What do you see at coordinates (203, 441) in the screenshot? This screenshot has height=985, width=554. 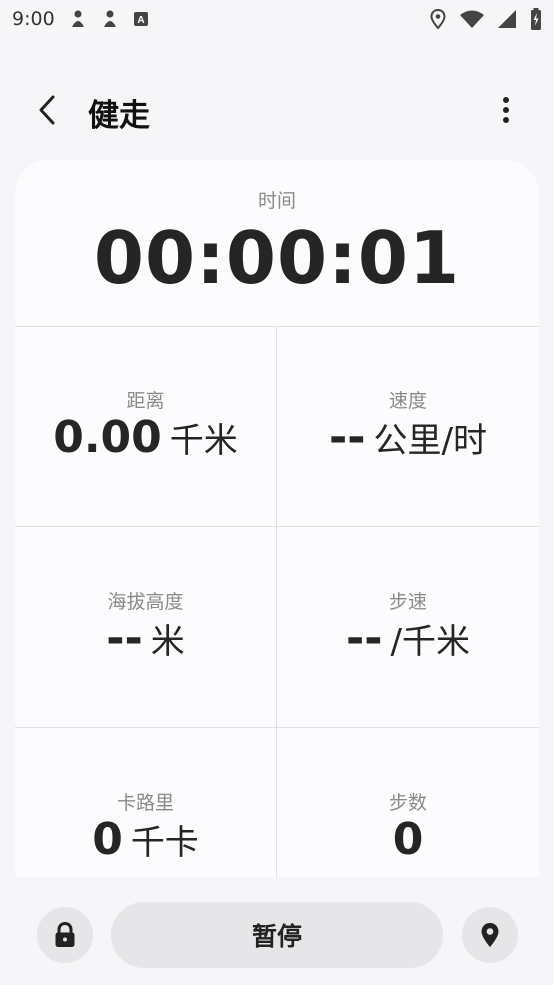 I see `metric-unit: 千米` at bounding box center [203, 441].